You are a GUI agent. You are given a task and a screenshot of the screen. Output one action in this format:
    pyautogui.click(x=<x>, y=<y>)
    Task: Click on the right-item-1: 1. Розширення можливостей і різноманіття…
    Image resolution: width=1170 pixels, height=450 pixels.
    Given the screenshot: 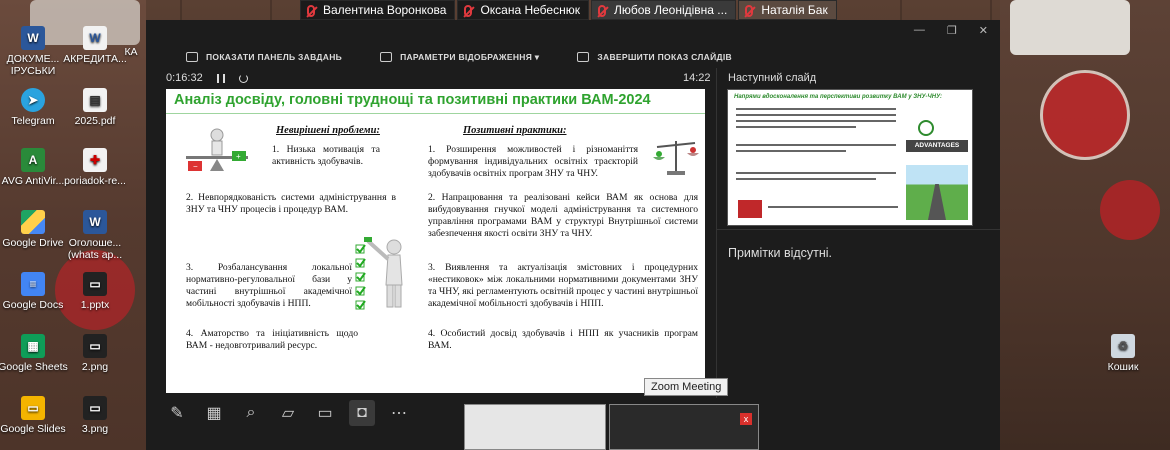 What is the action you would take?
    pyautogui.click(x=533, y=161)
    